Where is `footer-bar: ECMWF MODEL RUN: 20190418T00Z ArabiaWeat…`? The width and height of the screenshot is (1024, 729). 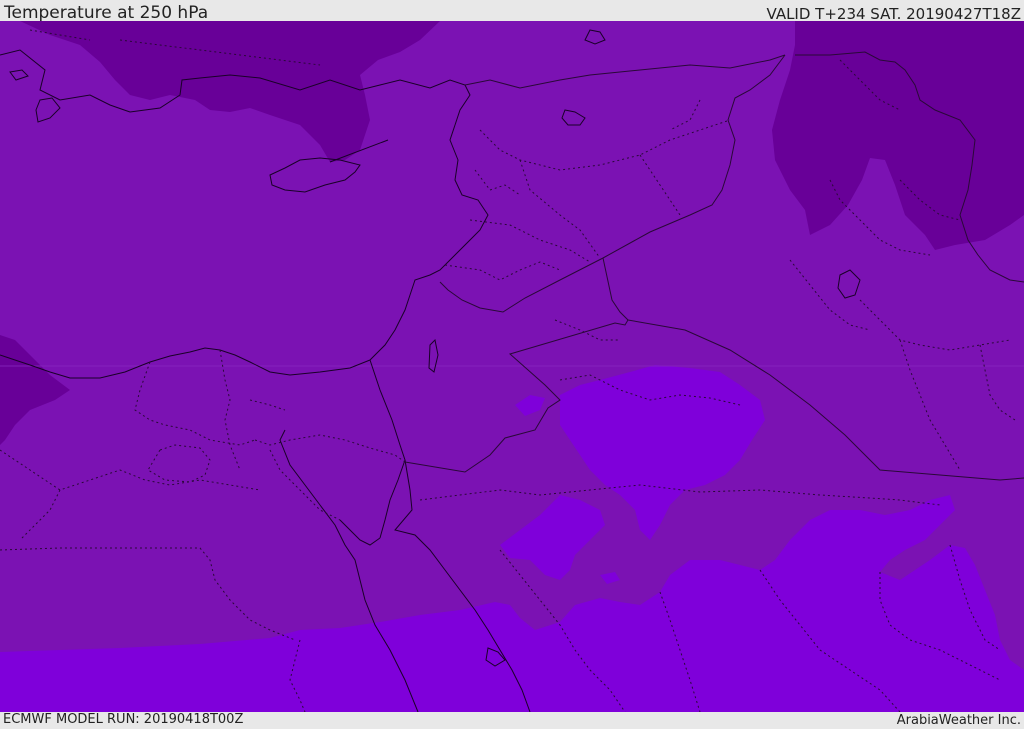
footer-bar: ECMWF MODEL RUN: 20190418T00Z ArabiaWeat… is located at coordinates (512, 720).